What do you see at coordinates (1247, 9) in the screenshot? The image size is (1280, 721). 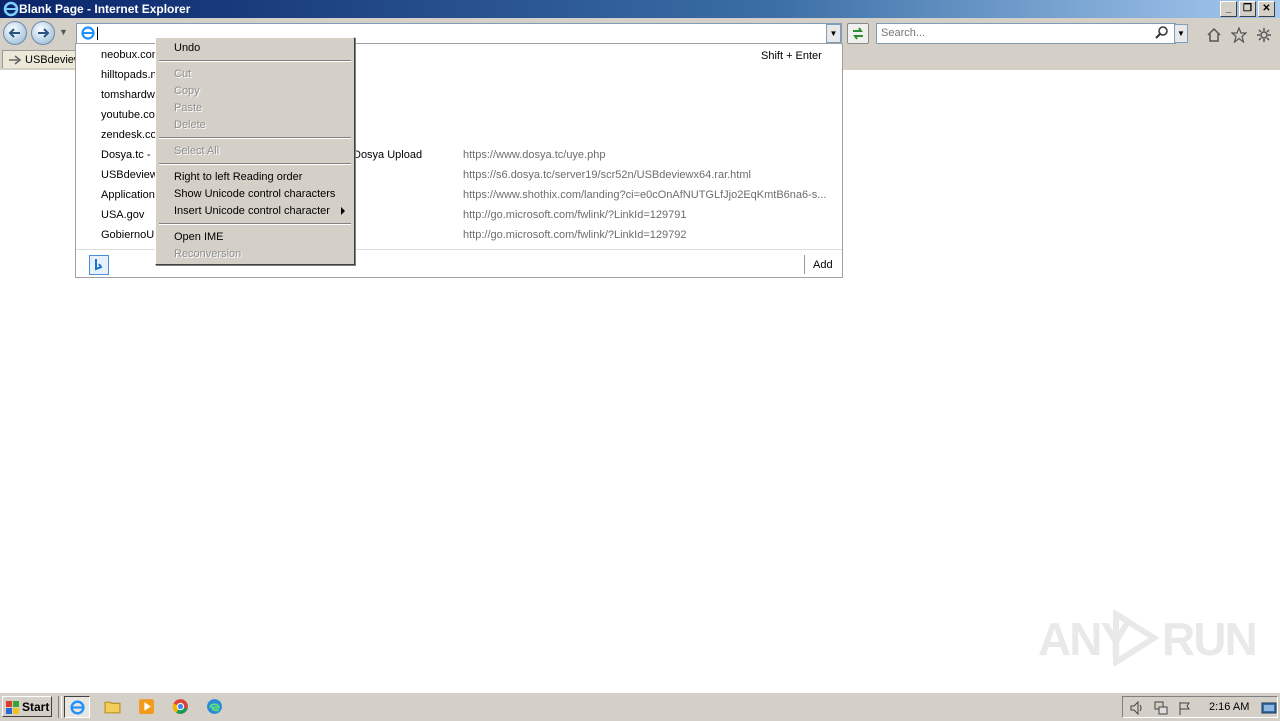 I see `restore-button: ❐` at bounding box center [1247, 9].